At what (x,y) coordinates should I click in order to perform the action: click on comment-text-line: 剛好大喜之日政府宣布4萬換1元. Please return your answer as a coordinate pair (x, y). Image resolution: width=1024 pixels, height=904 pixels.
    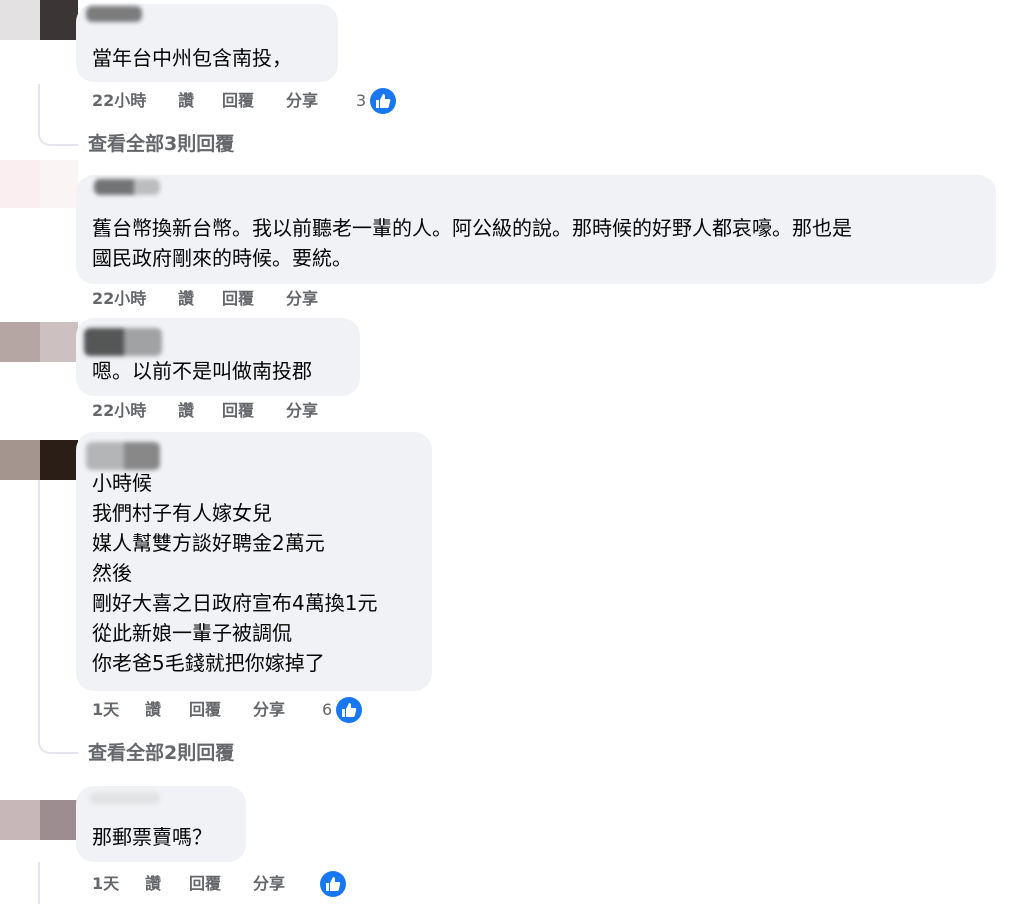
    Looking at the image, I should click on (235, 603).